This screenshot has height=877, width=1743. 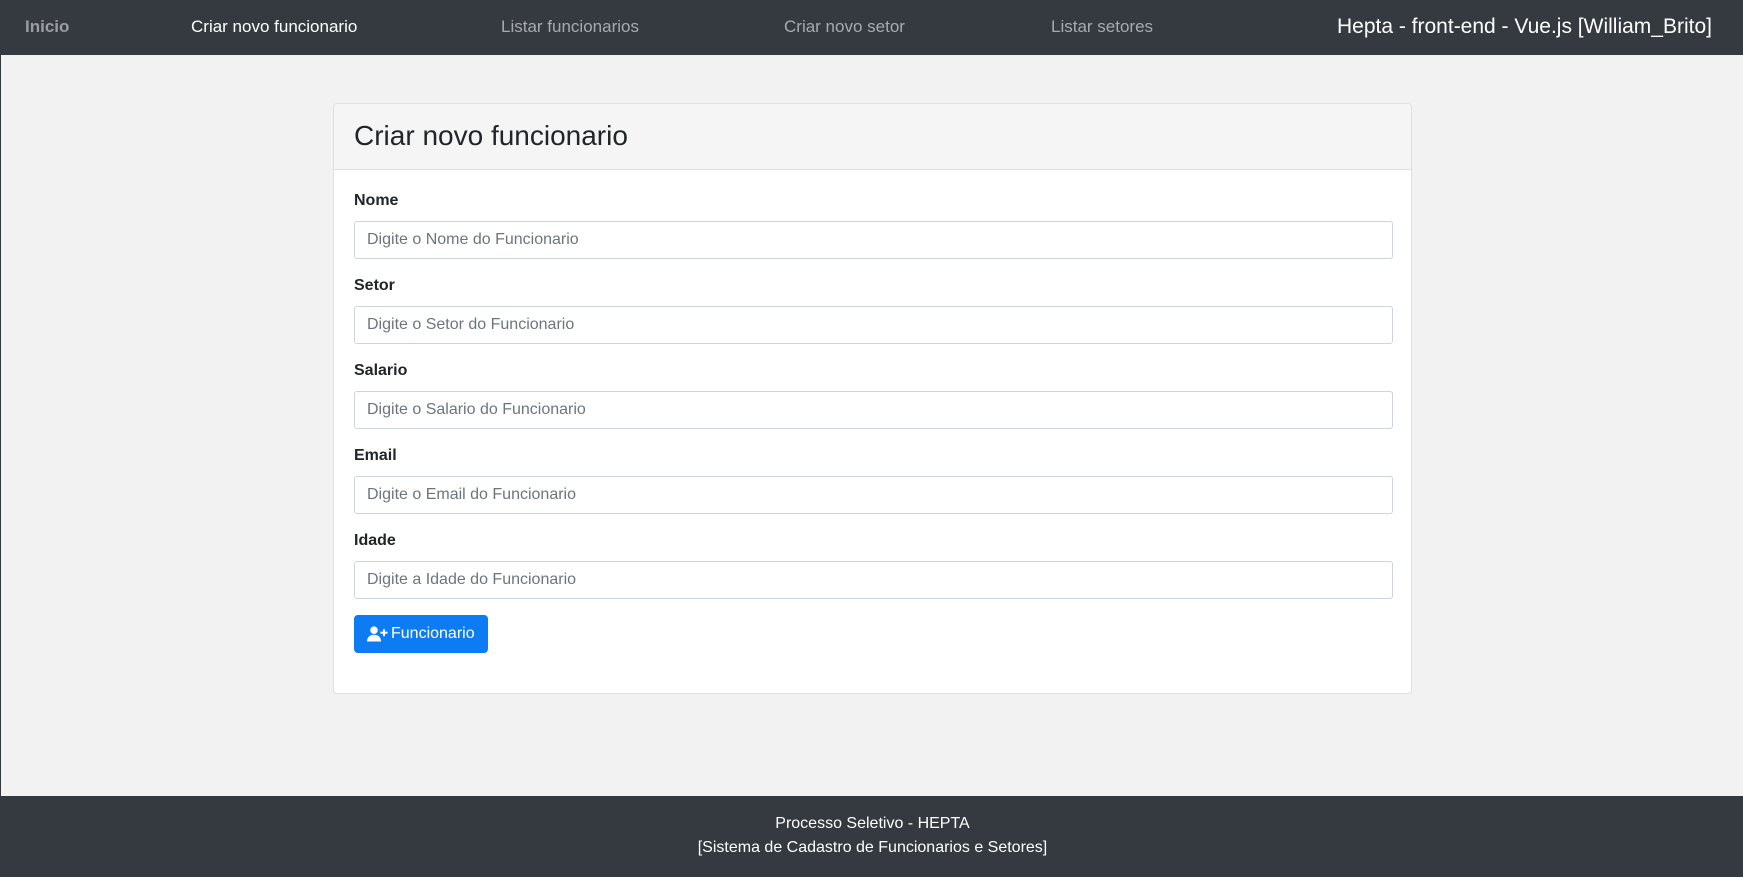 I want to click on field-group-salario: Salario, so click(x=873, y=395).